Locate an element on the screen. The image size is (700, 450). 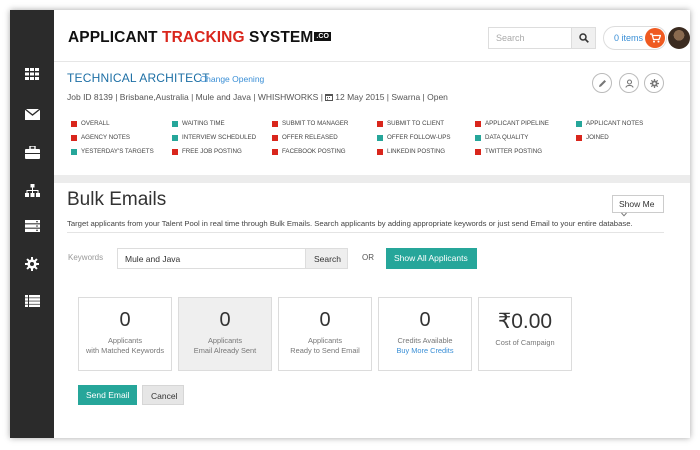
cart-icon is located at coordinates (655, 38).